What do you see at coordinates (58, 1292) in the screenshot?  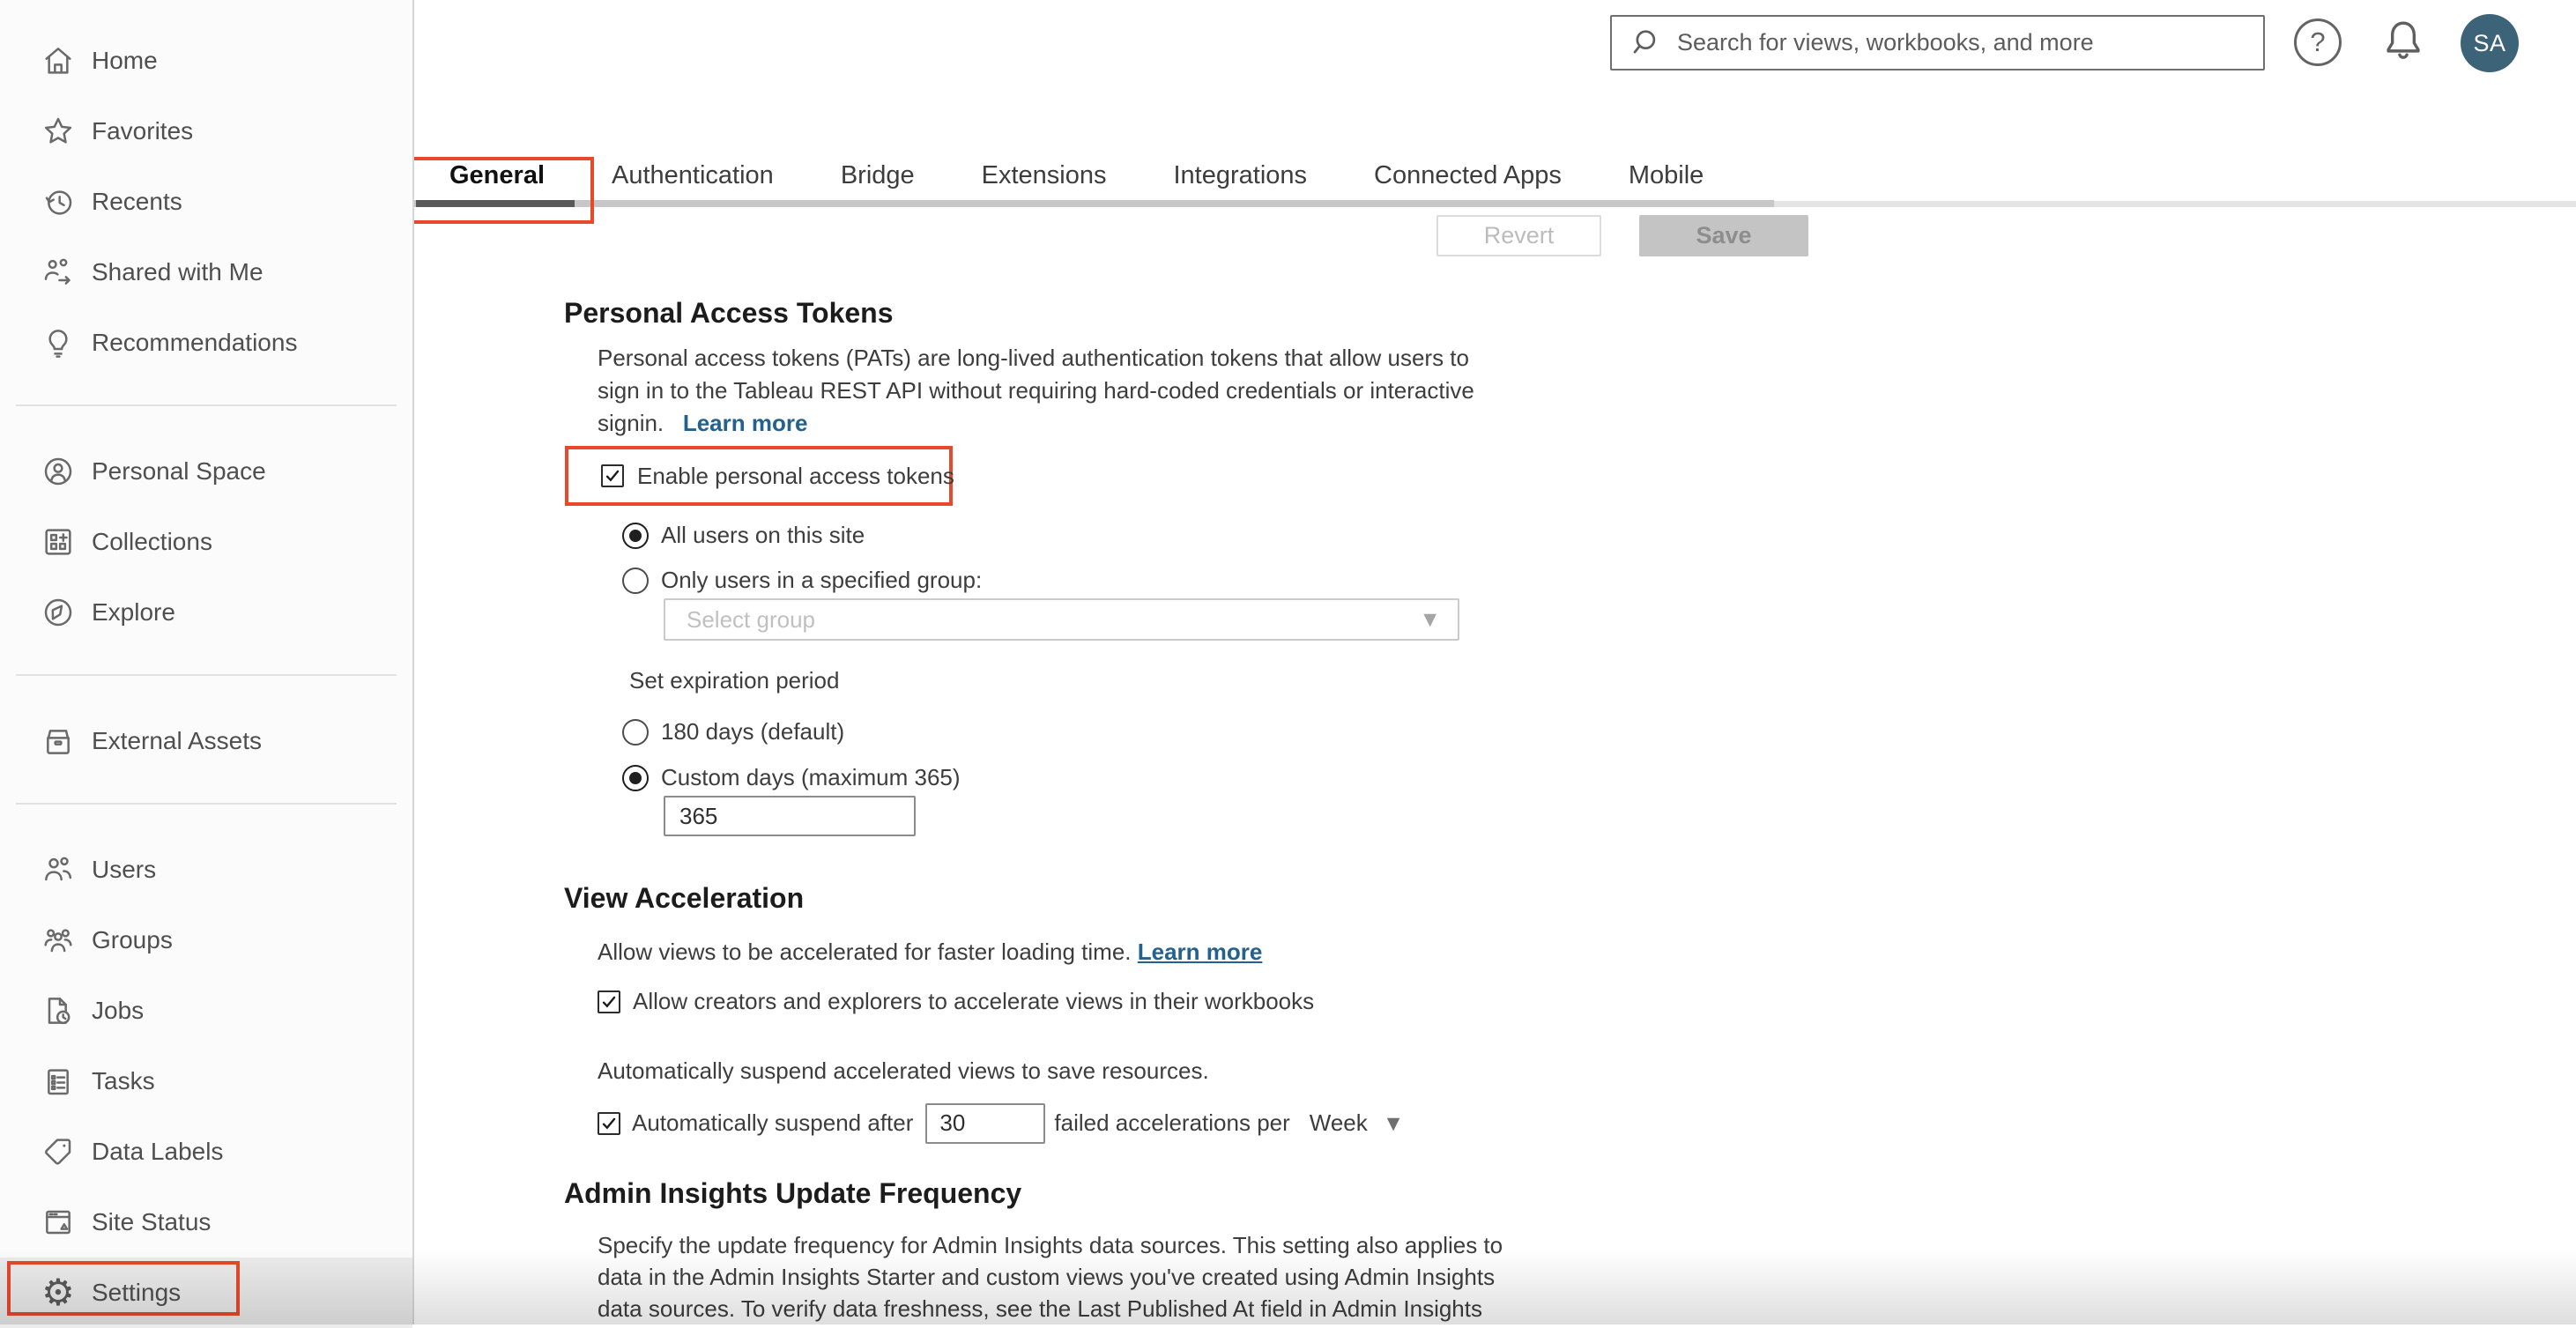 I see `gear-icon: ⚙` at bounding box center [58, 1292].